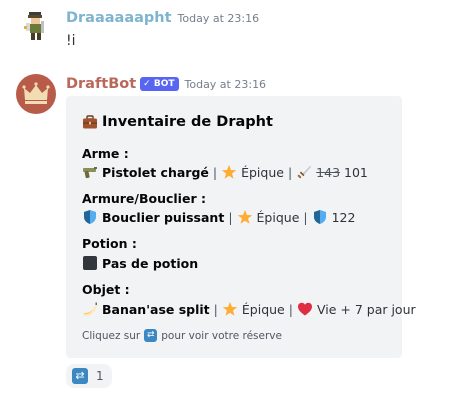 This screenshot has width=464, height=408. Describe the element at coordinates (71, 41) in the screenshot. I see `message-content: !i` at that location.